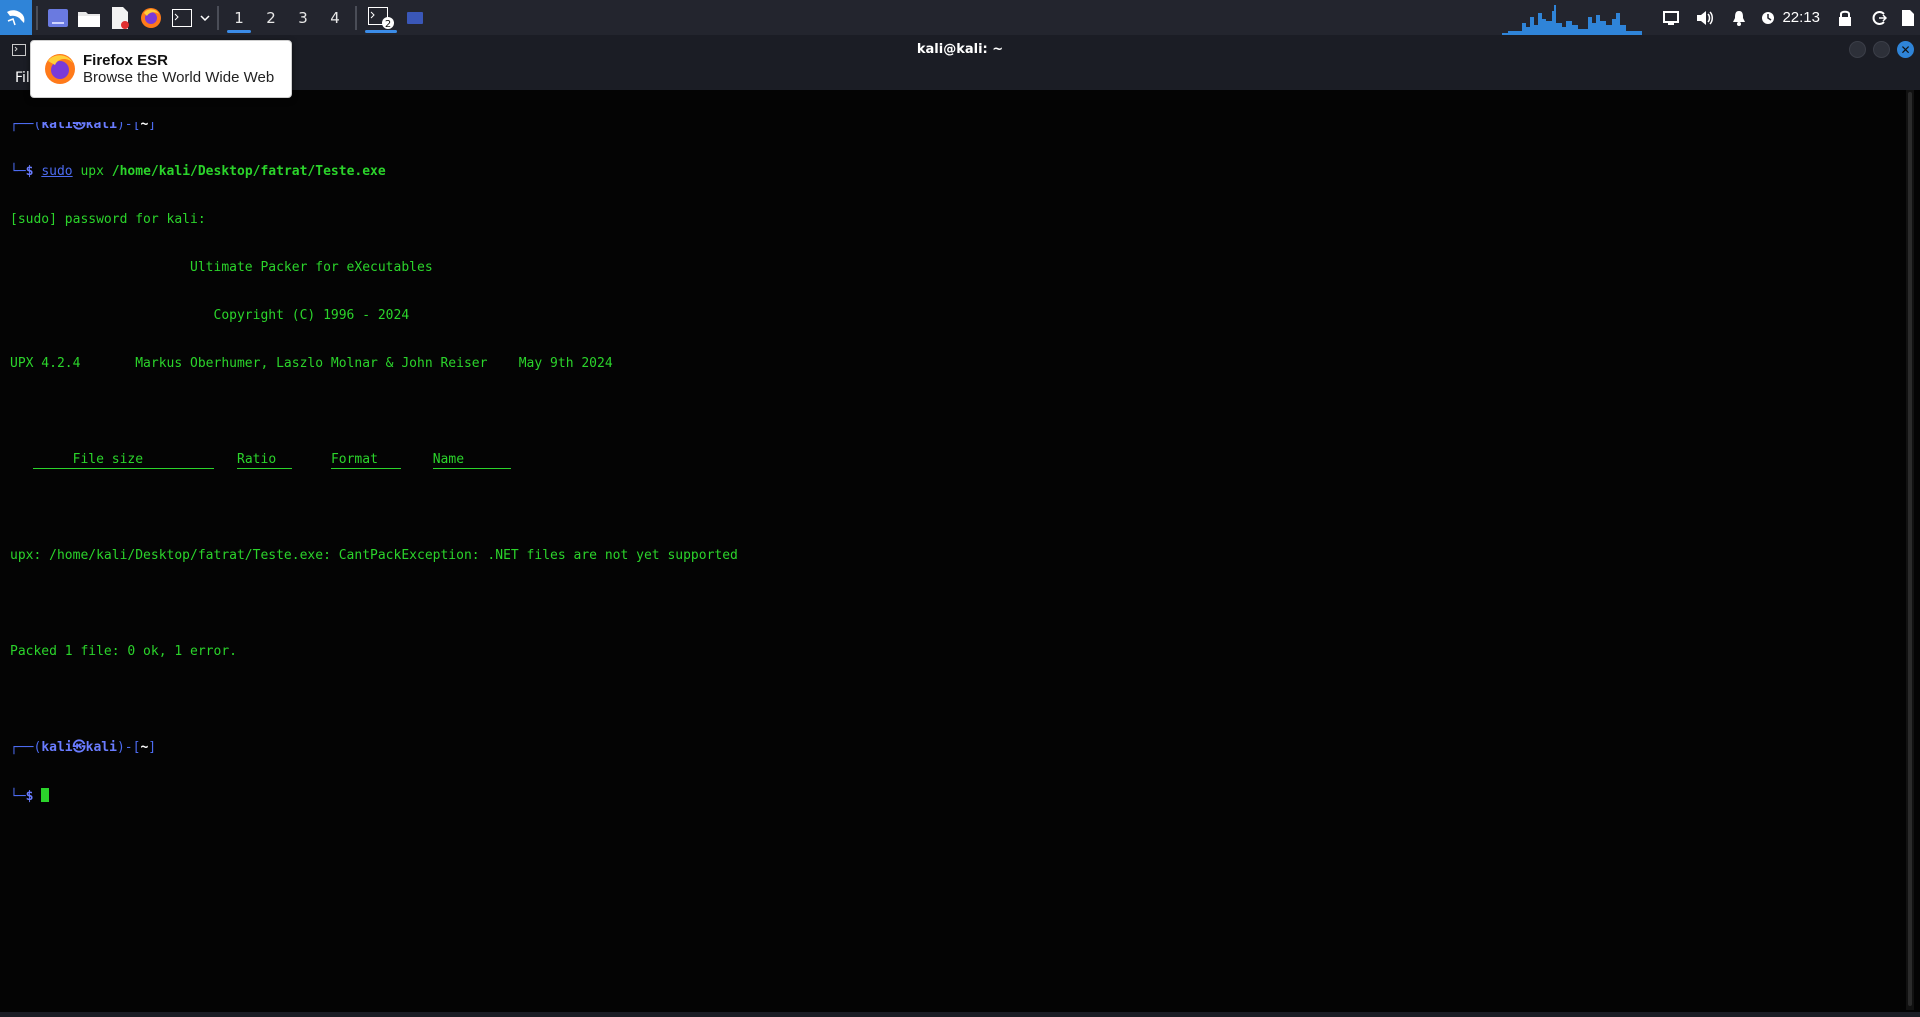  What do you see at coordinates (1881, 49) in the screenshot?
I see `maximize-button` at bounding box center [1881, 49].